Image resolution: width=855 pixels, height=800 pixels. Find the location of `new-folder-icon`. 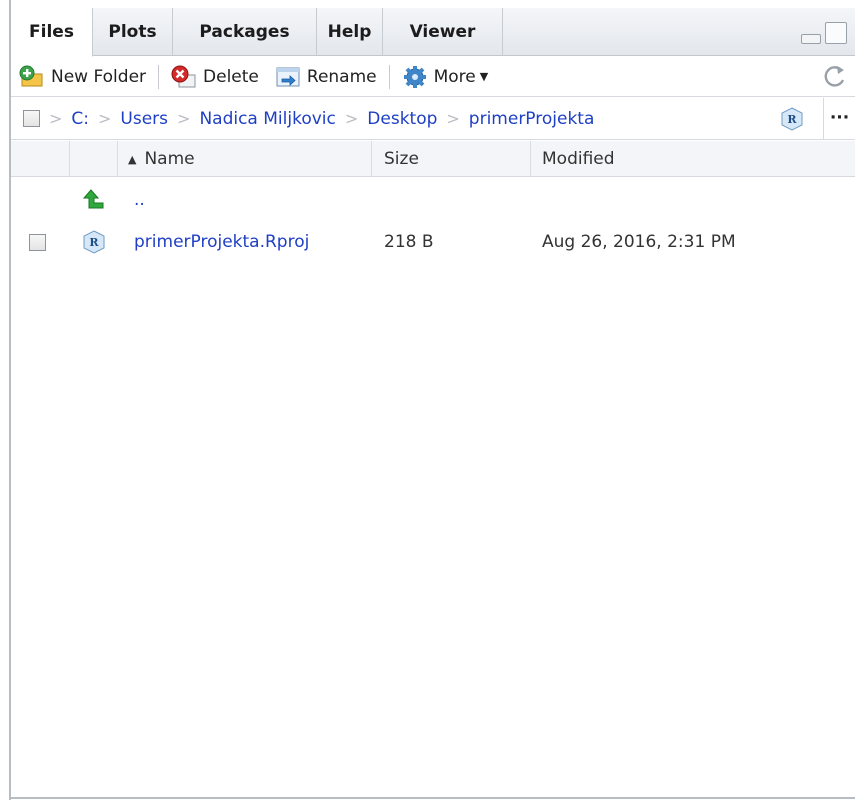

new-folder-icon is located at coordinates (32, 77).